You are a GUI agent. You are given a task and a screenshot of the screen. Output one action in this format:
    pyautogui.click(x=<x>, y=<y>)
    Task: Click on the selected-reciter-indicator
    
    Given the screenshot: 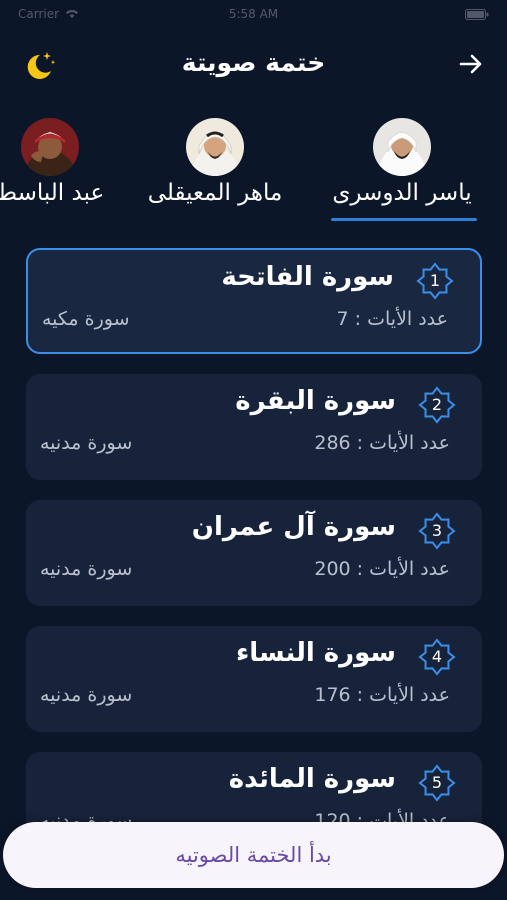 What is the action you would take?
    pyautogui.click(x=404, y=219)
    